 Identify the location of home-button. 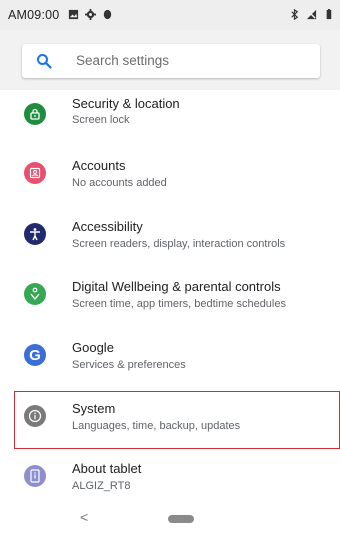
(181, 519).